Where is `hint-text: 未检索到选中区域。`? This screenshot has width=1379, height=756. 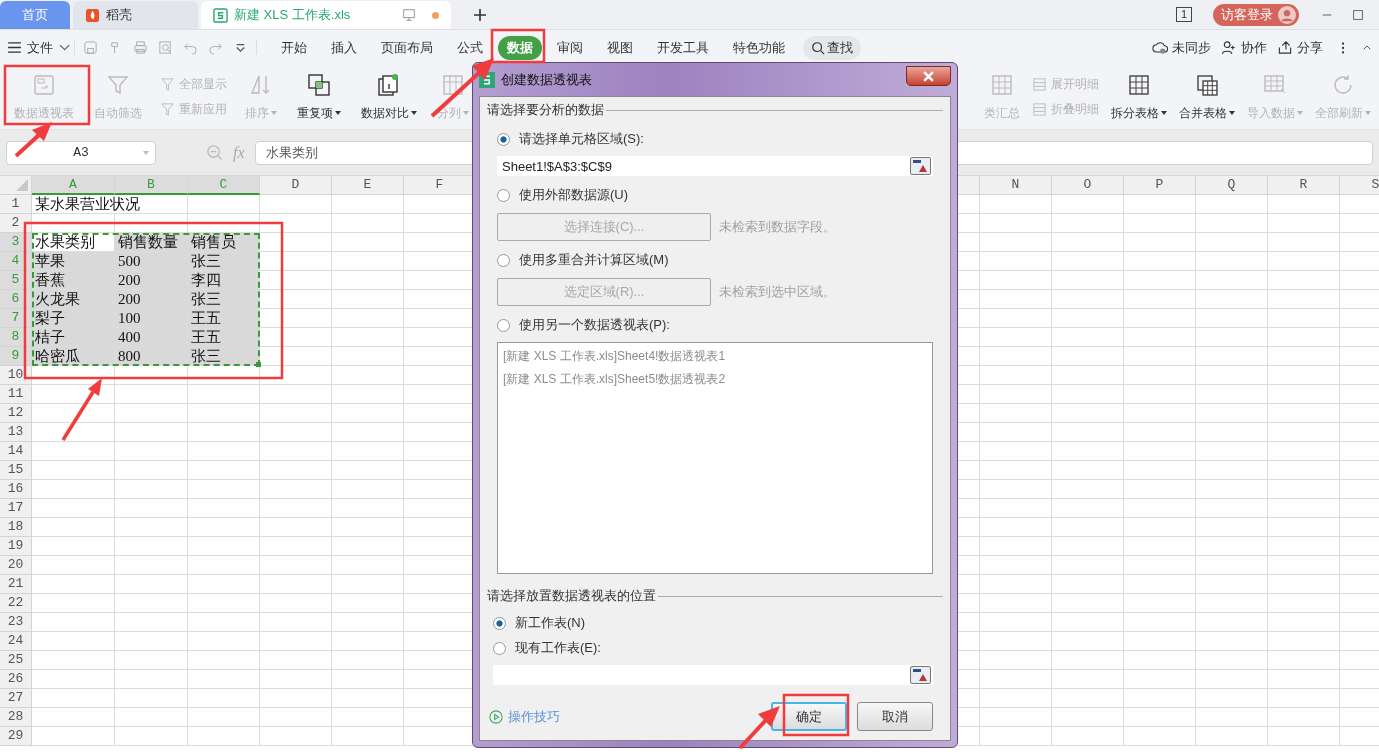
hint-text: 未检索到选中区域。 is located at coordinates (777, 292).